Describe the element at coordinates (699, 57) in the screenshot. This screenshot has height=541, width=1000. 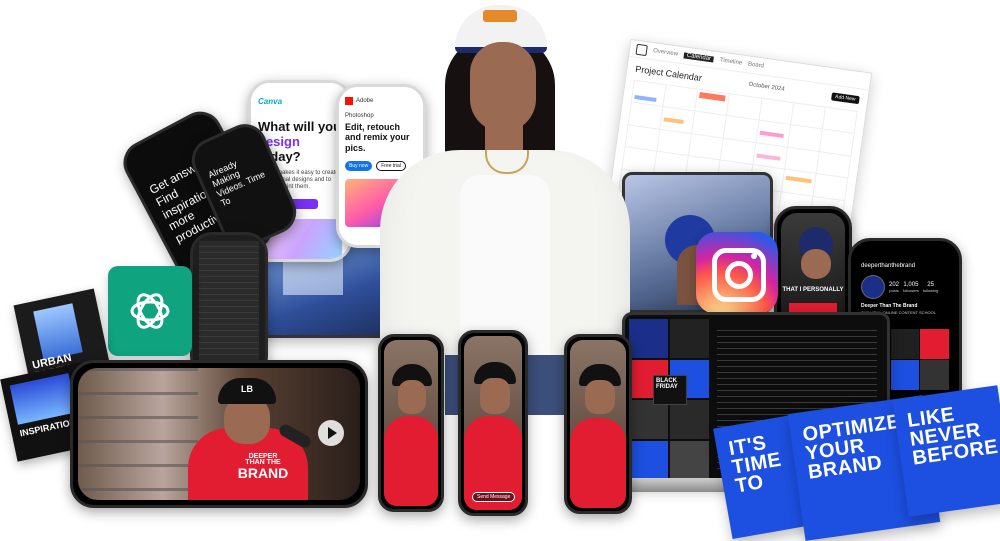
I see `calendar-tab: Calendar` at that location.